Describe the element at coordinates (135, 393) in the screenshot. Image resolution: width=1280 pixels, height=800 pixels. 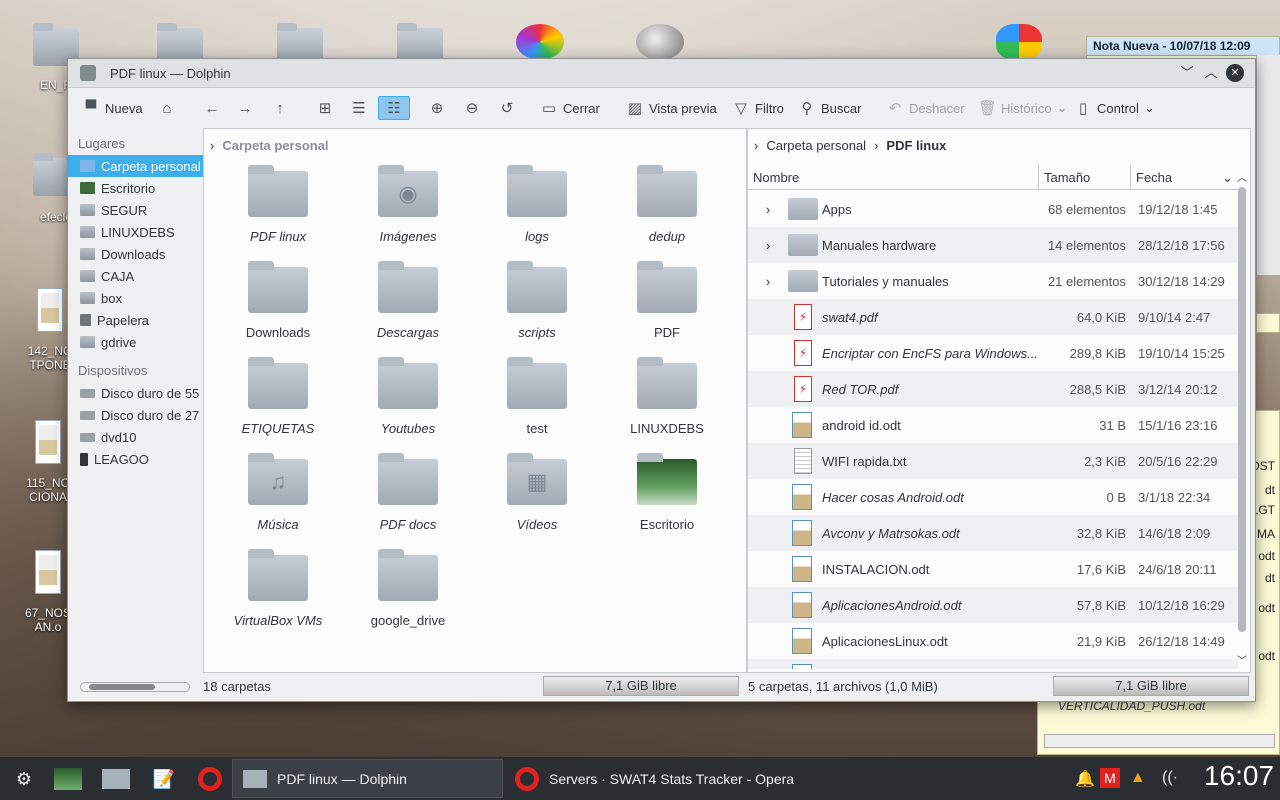
I see `sidebar-item-disk-1: Disco duro de 55` at that location.